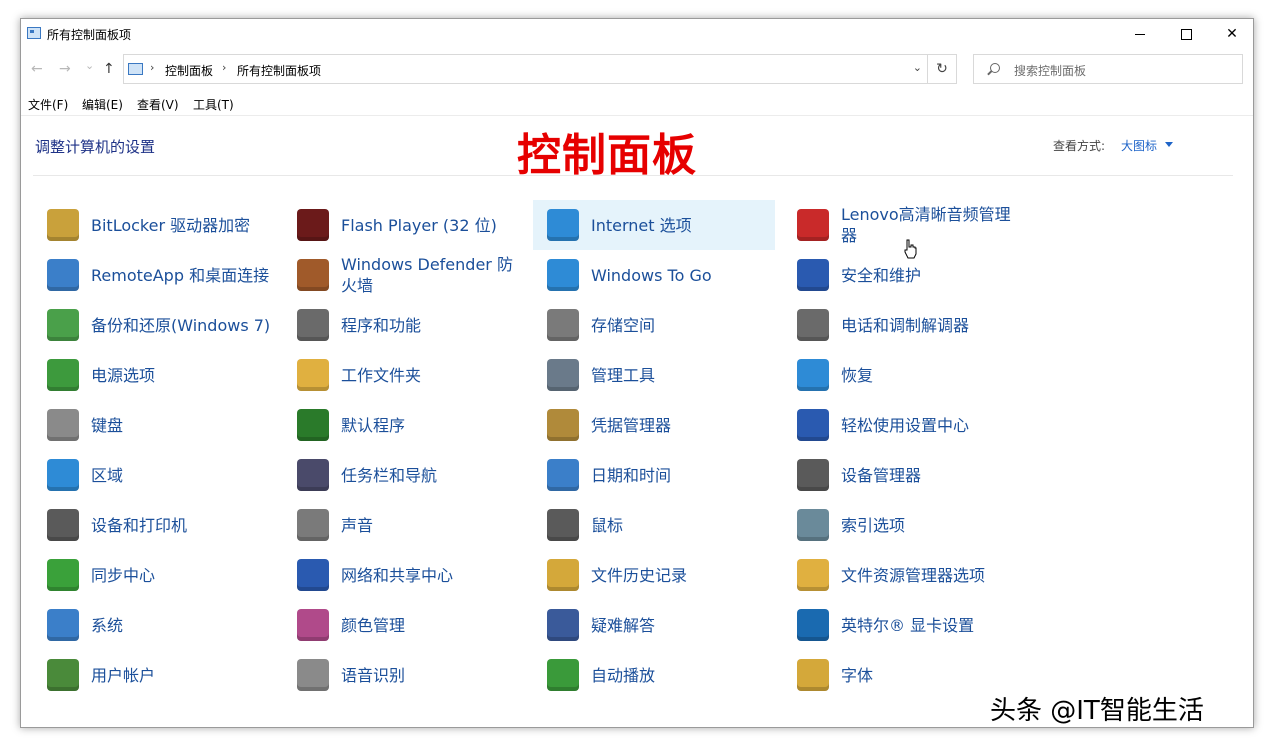 The width and height of the screenshot is (1274, 747). I want to click on control-panel-item: 备份和还原(Windows 7), so click(154, 325).